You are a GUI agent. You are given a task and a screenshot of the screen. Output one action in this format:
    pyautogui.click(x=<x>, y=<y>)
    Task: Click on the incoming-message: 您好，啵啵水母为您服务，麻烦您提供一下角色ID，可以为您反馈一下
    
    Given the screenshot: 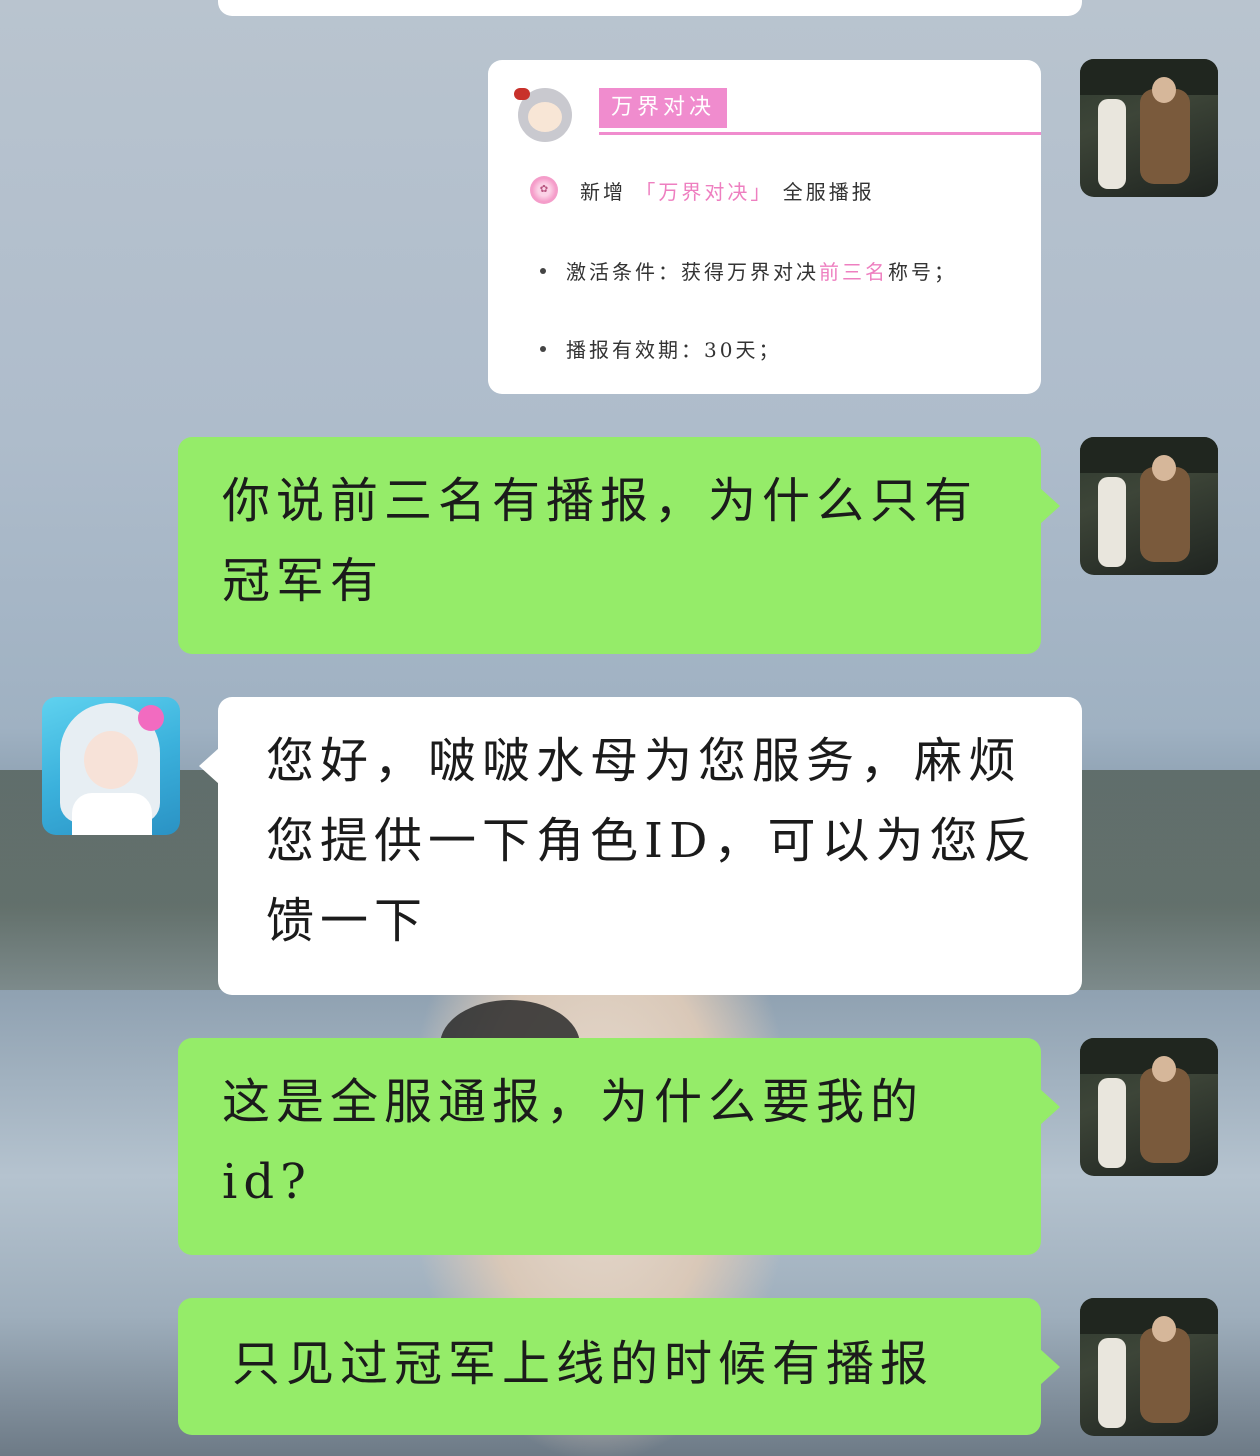 What is the action you would take?
    pyautogui.click(x=650, y=846)
    